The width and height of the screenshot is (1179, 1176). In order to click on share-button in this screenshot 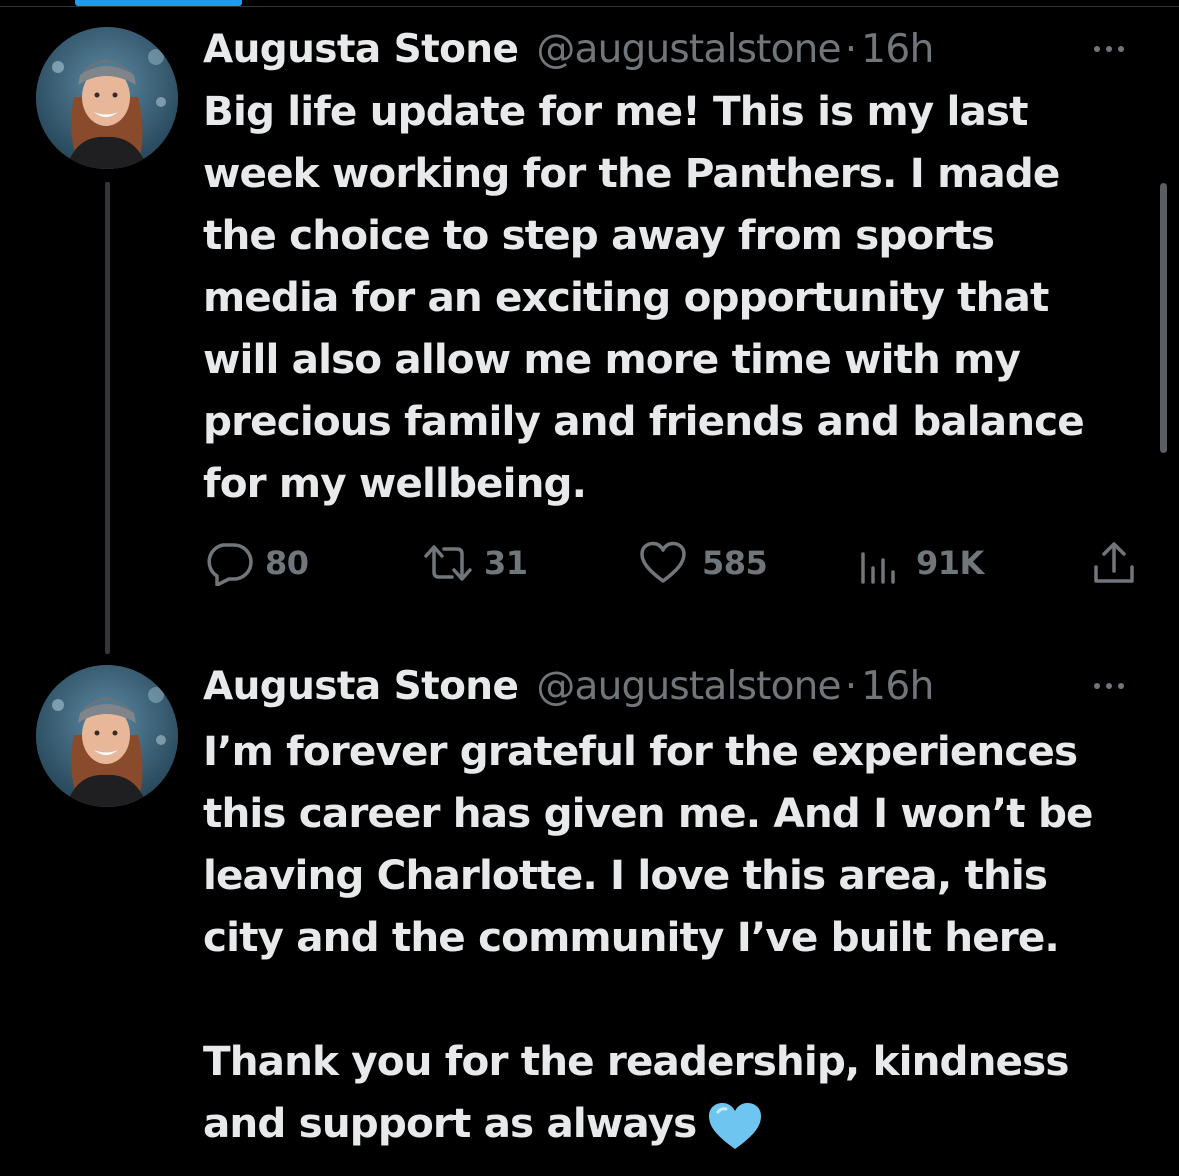, I will do `click(1114, 563)`.